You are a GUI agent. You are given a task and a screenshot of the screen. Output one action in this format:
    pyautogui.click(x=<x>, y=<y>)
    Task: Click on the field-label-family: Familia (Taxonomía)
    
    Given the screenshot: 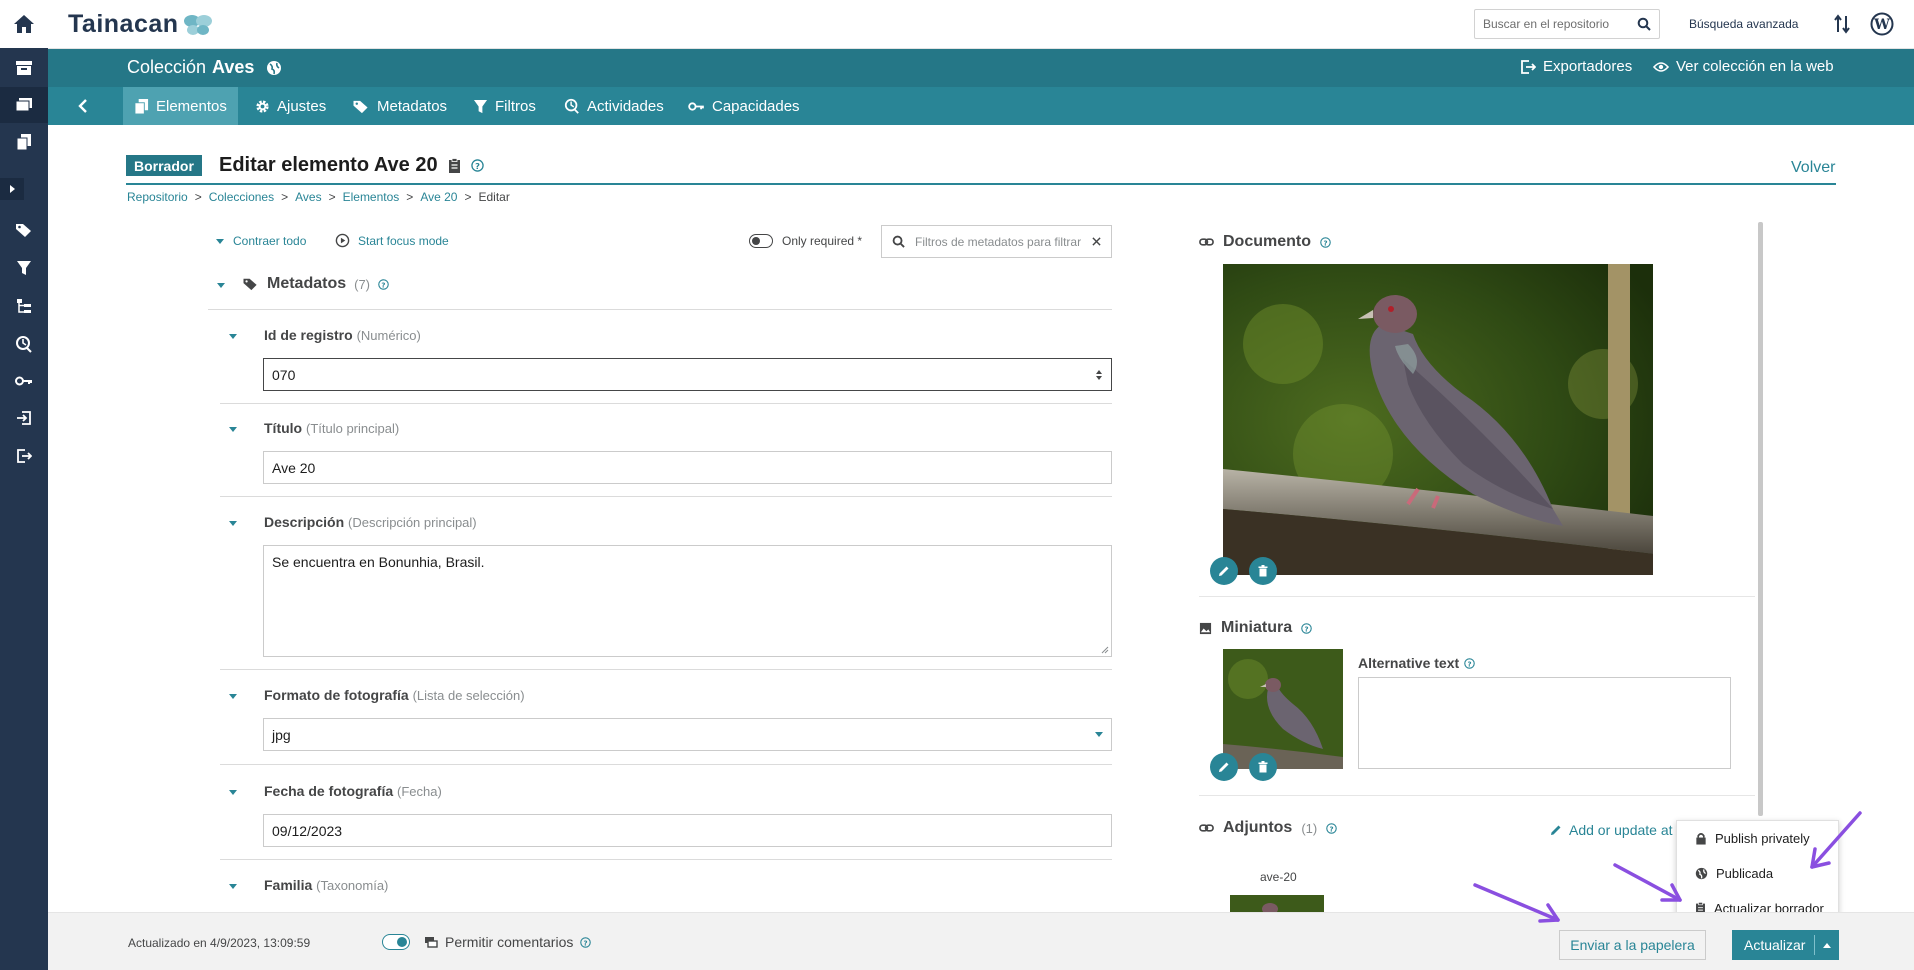 What is the action you would take?
    pyautogui.click(x=326, y=885)
    